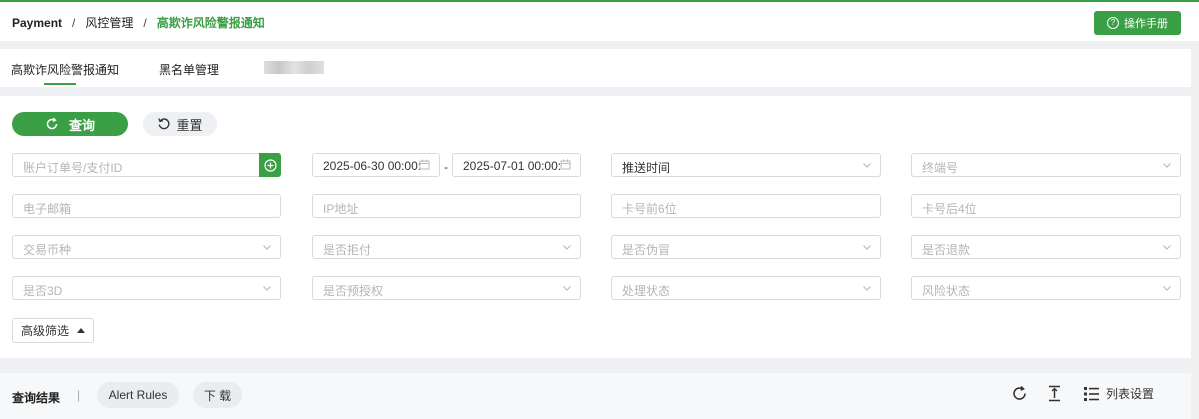 The image size is (1199, 419). Describe the element at coordinates (341, 209) in the screenshot. I see `ip-placeholder: IP地址` at that location.